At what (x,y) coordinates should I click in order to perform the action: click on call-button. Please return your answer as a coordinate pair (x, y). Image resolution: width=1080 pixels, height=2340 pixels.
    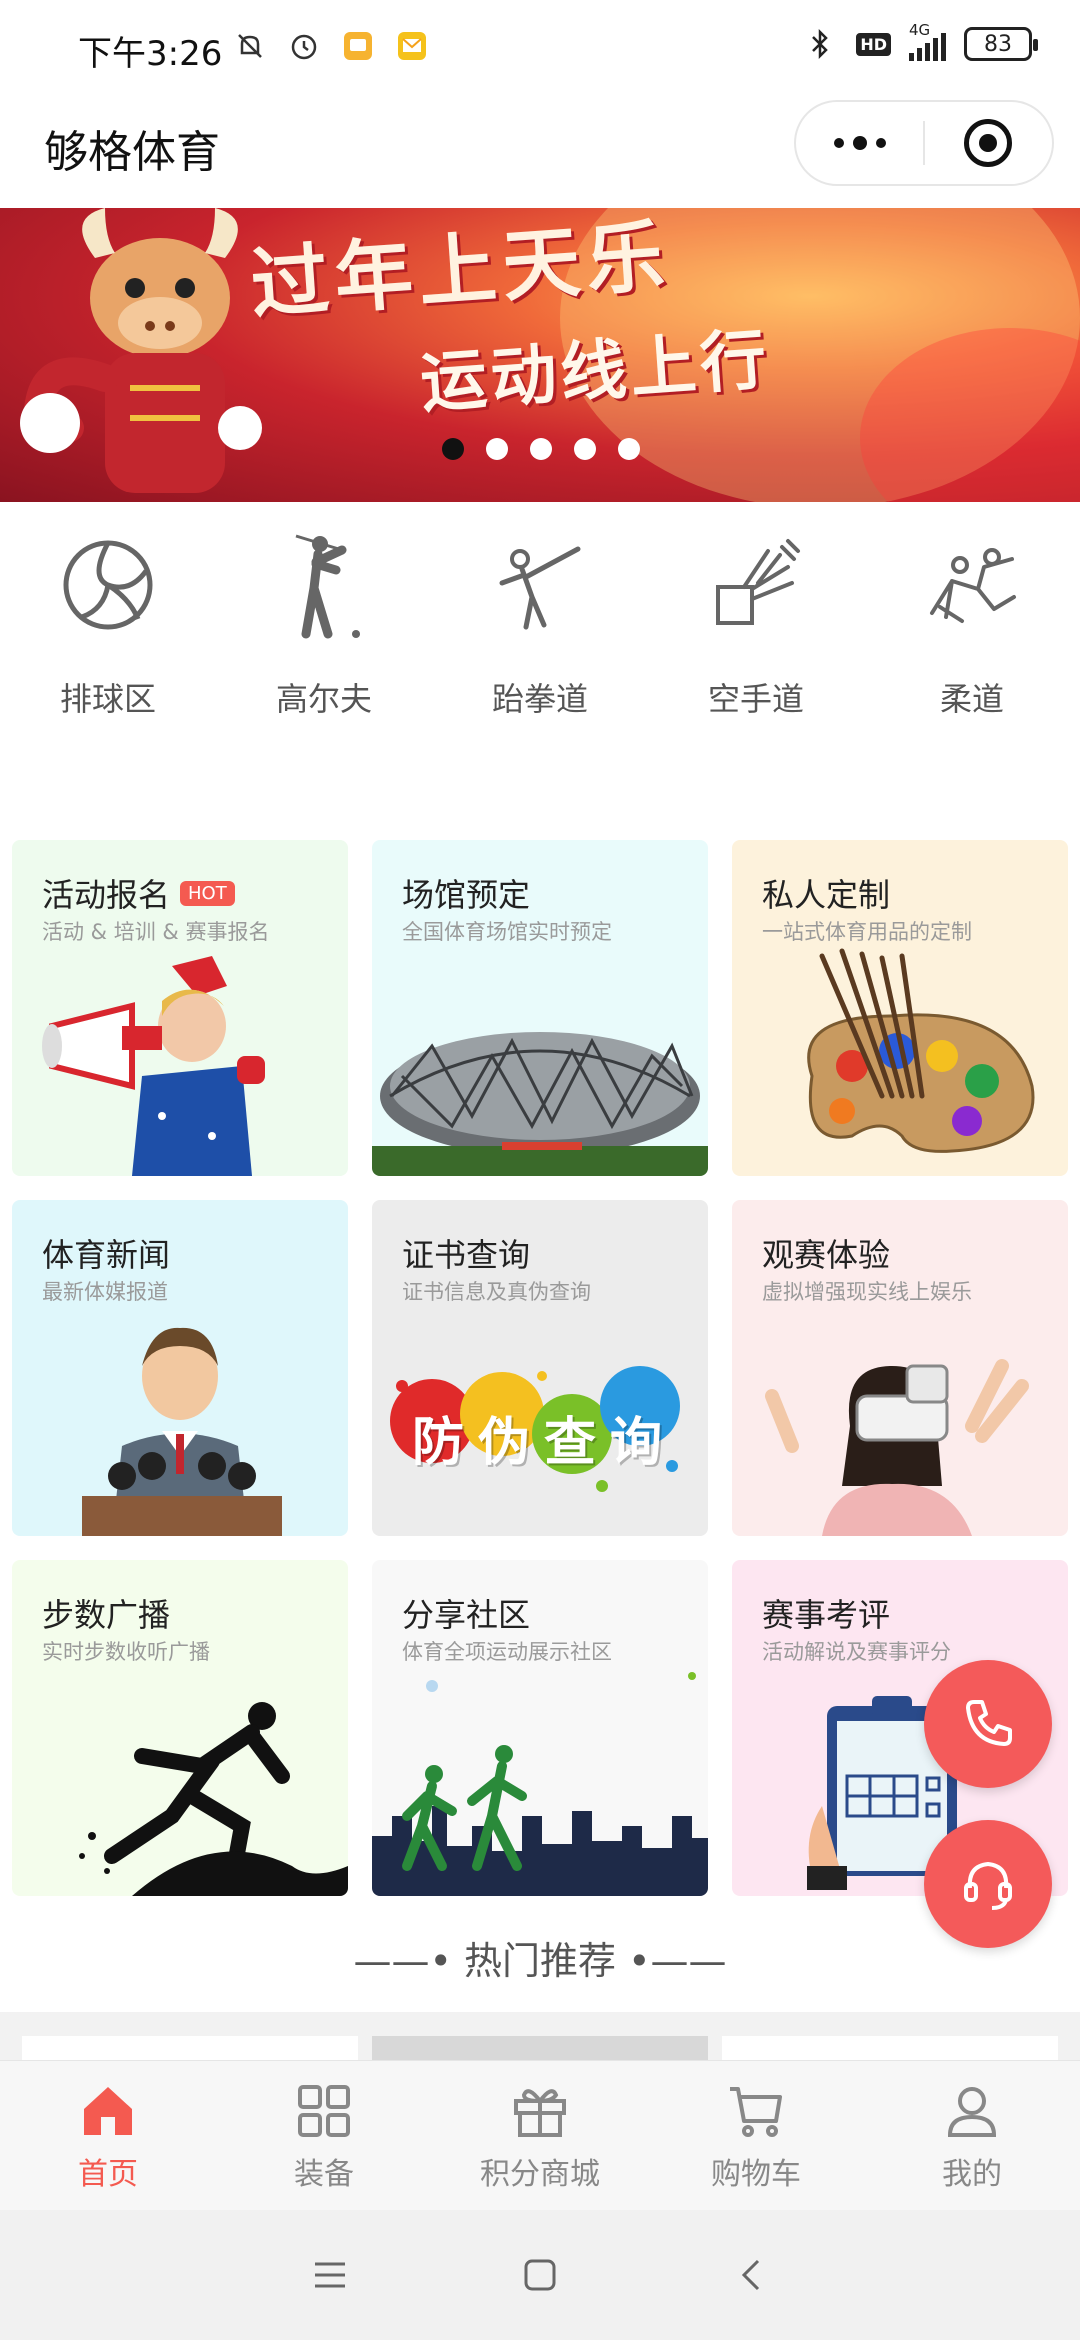
    Looking at the image, I should click on (988, 1724).